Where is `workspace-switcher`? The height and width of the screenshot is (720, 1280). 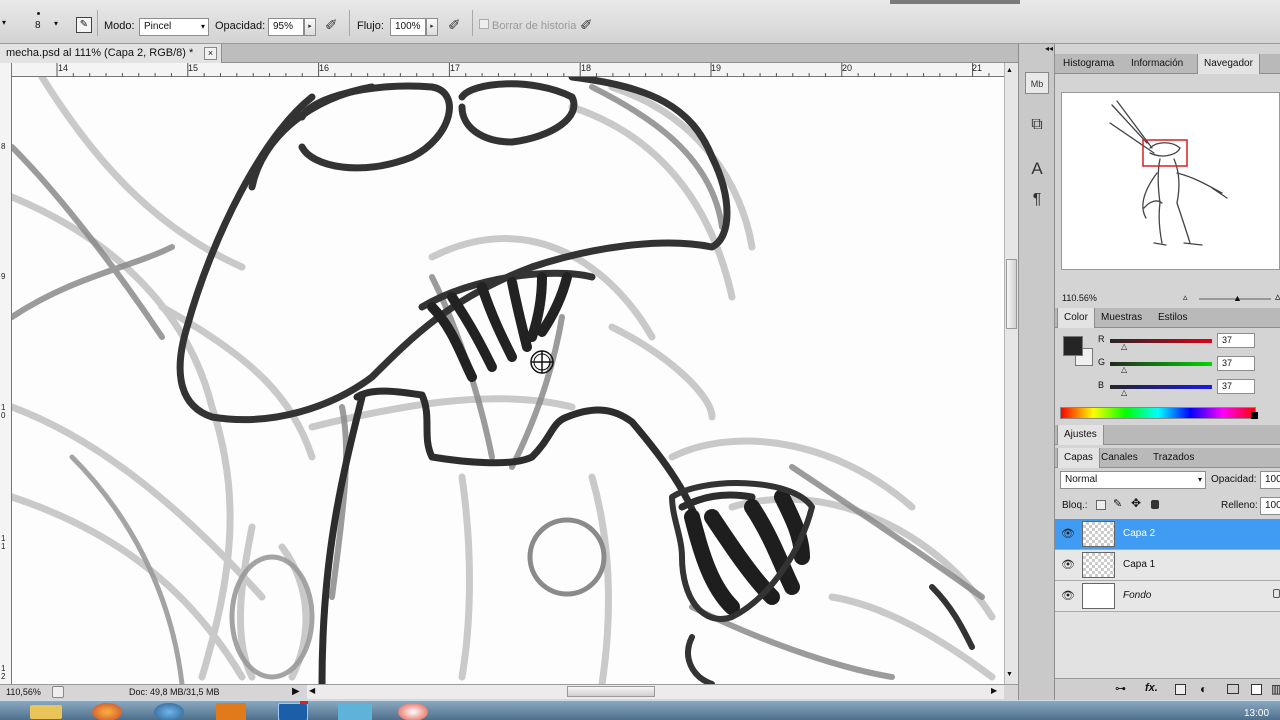
workspace-switcher is located at coordinates (955, 2).